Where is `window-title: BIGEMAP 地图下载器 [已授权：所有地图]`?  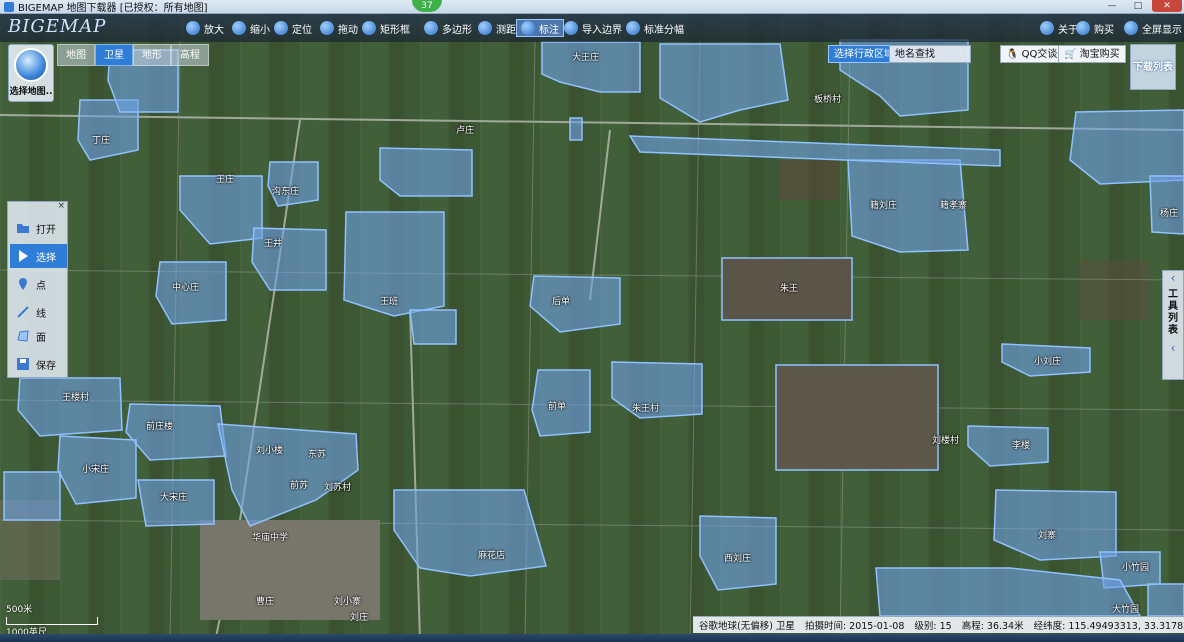 window-title: BIGEMAP 地图下载器 [已授权：所有地图] is located at coordinates (113, 8).